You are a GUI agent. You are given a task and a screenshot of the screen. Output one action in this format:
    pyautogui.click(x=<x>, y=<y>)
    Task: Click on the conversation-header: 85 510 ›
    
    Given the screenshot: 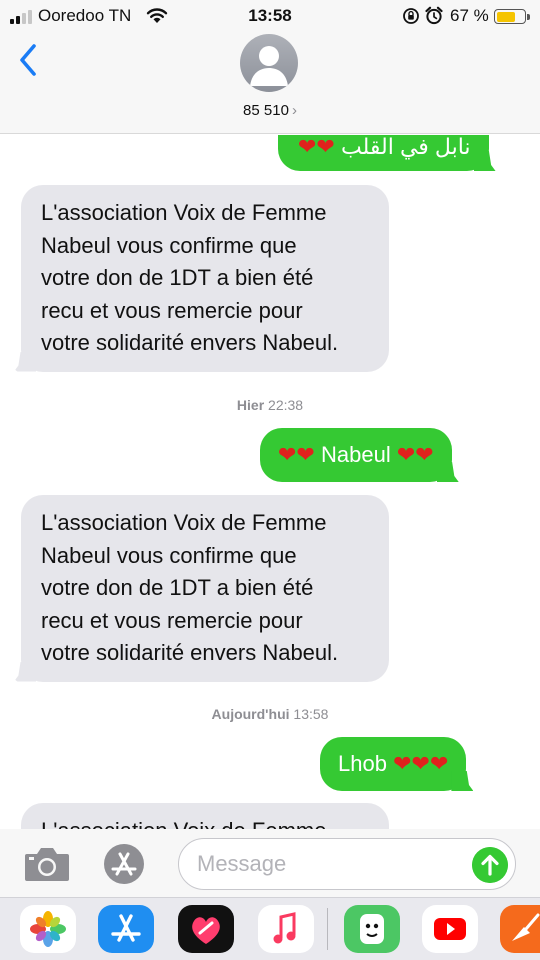 What is the action you would take?
    pyautogui.click(x=270, y=82)
    